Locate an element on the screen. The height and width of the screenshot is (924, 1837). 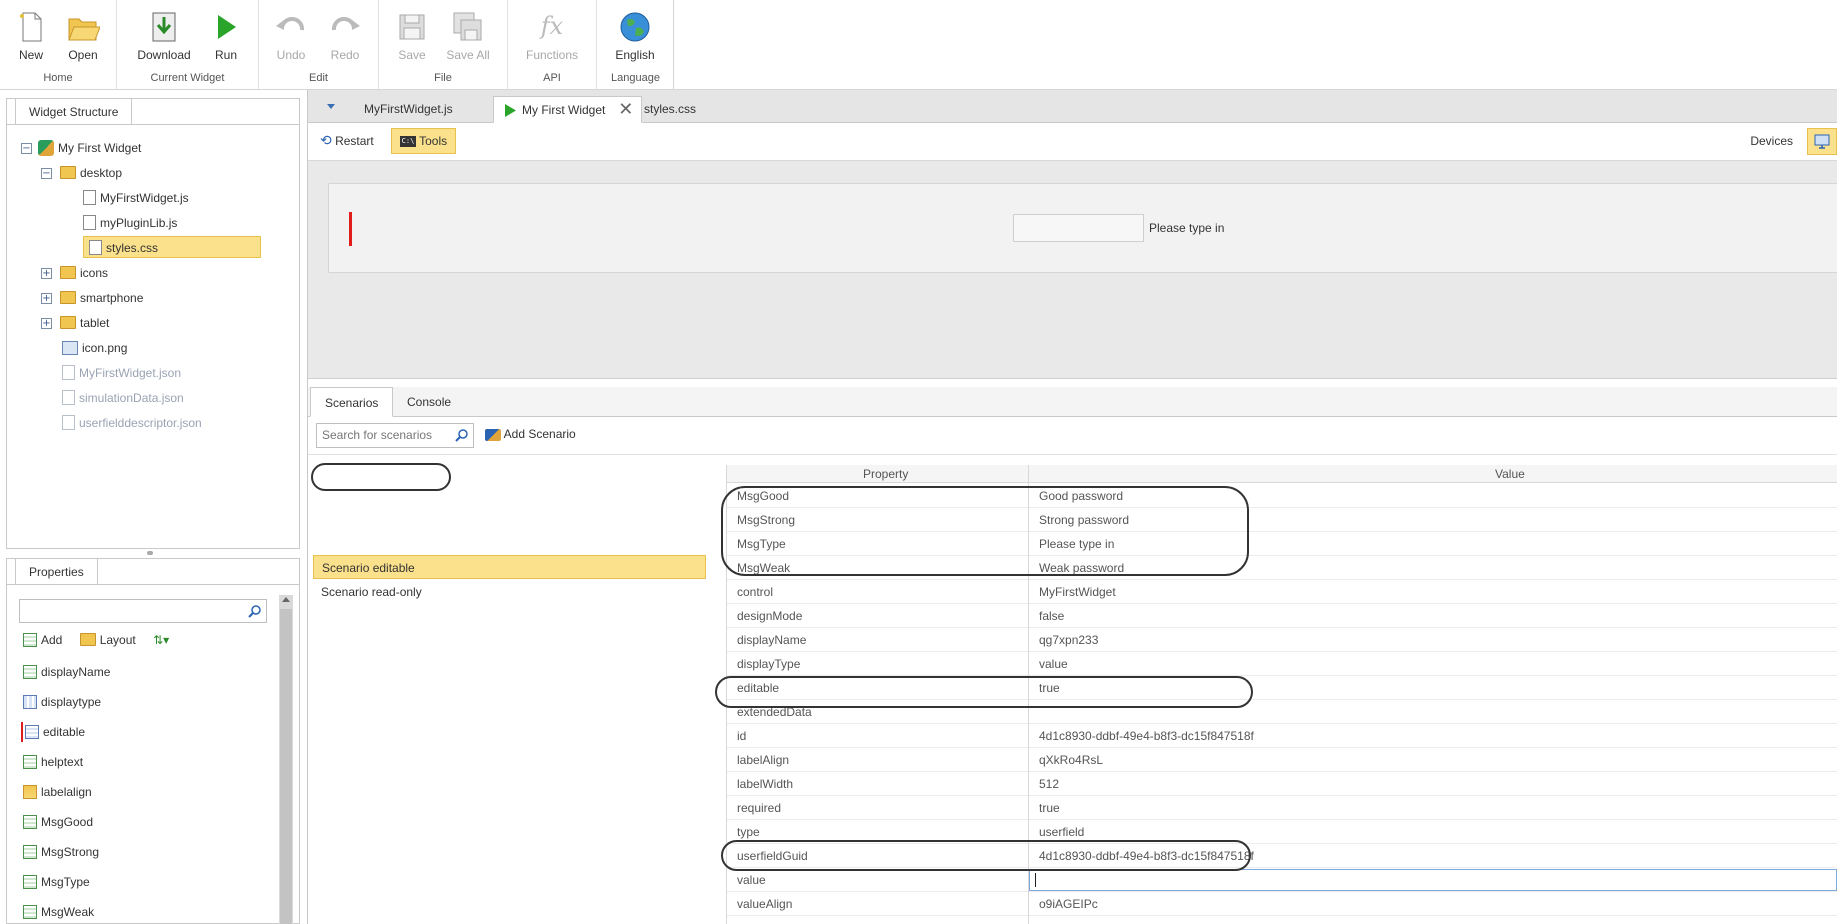
property-value: qXkRo4RsL is located at coordinates (1071, 760).